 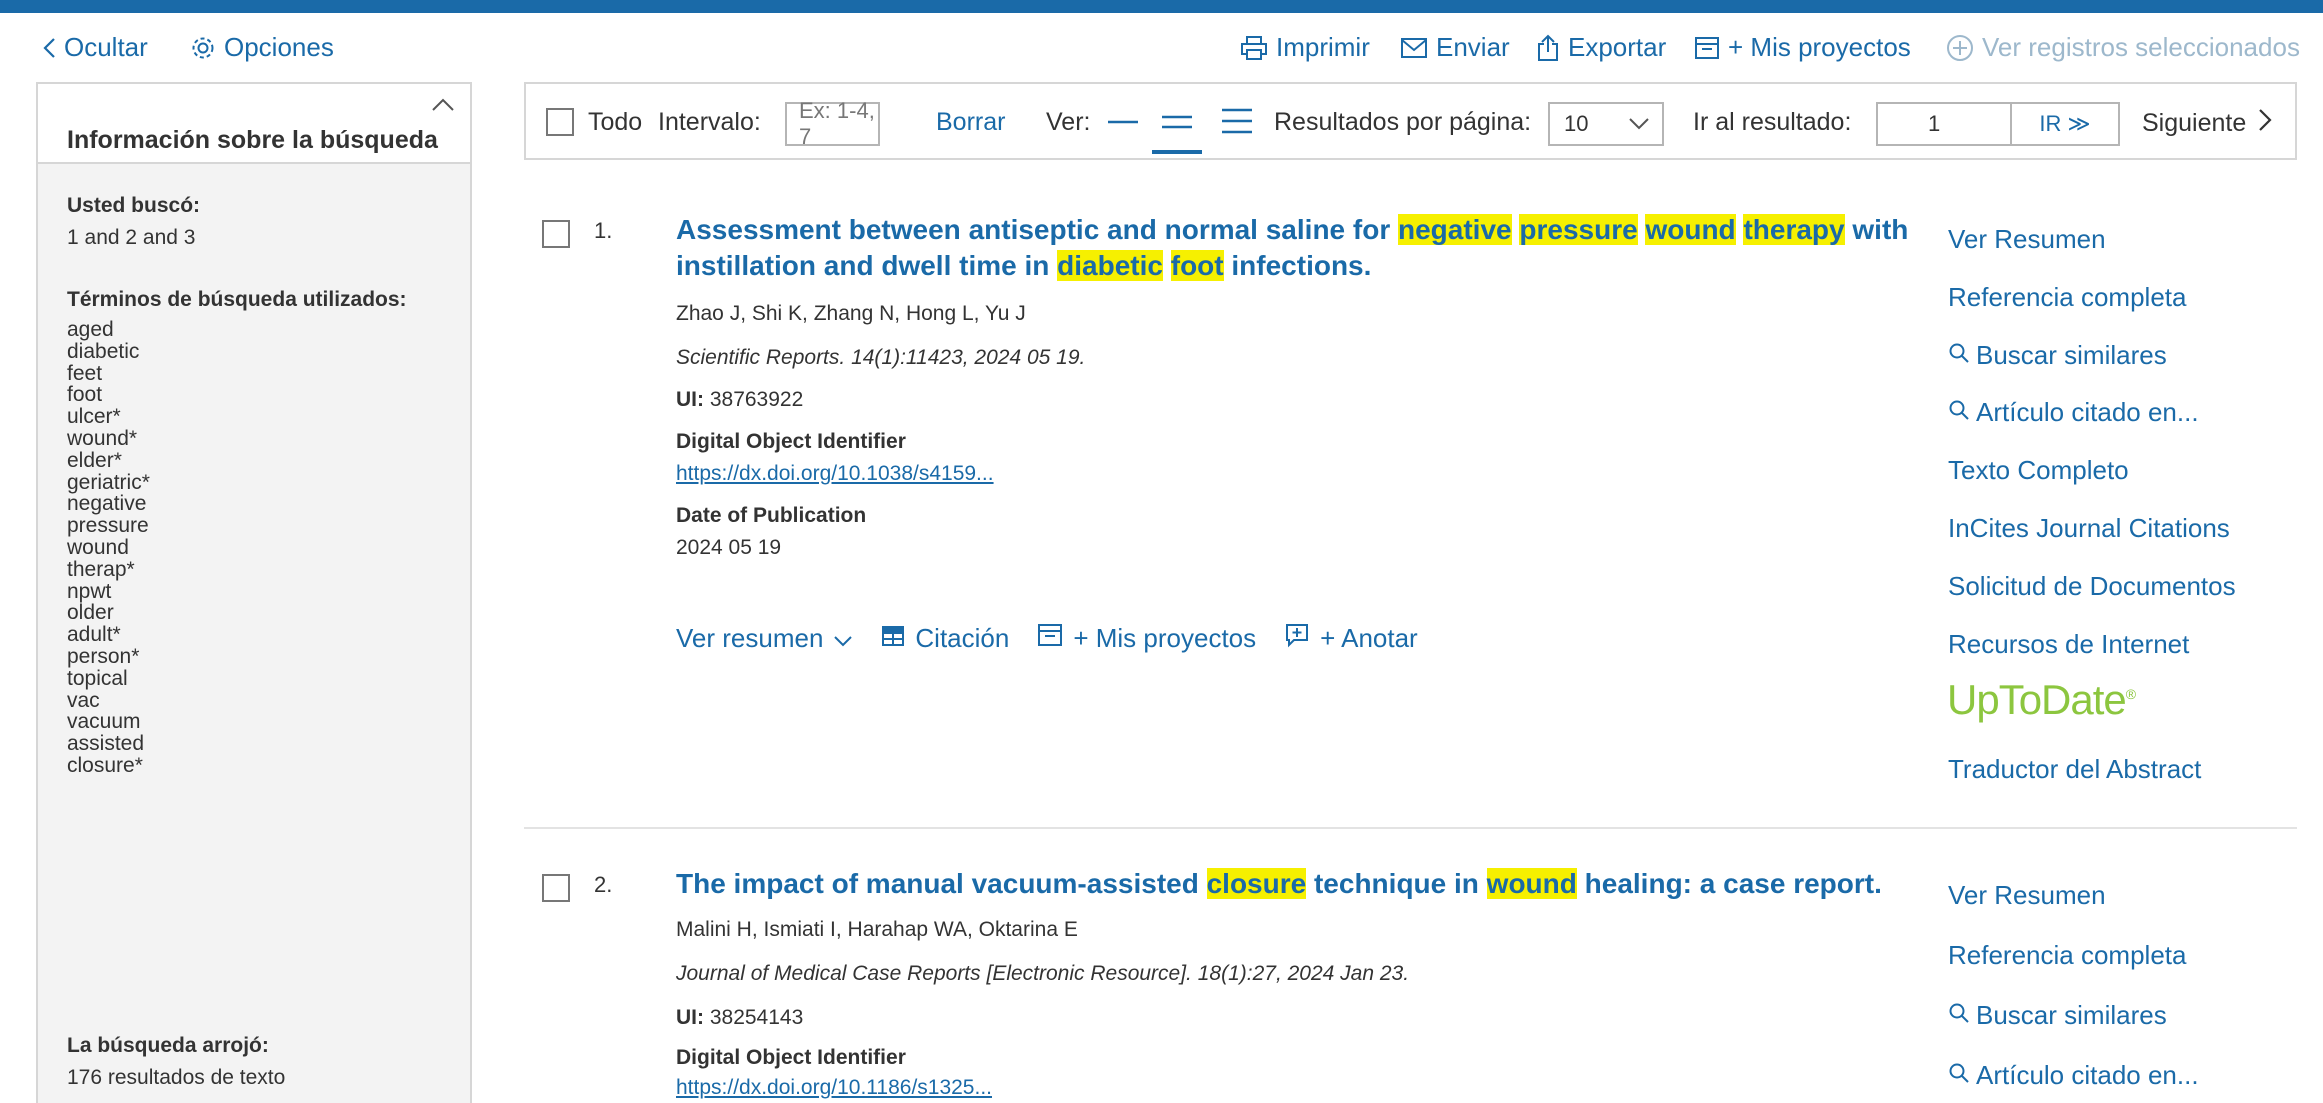 What do you see at coordinates (85, 395) in the screenshot?
I see `search-term: foot` at bounding box center [85, 395].